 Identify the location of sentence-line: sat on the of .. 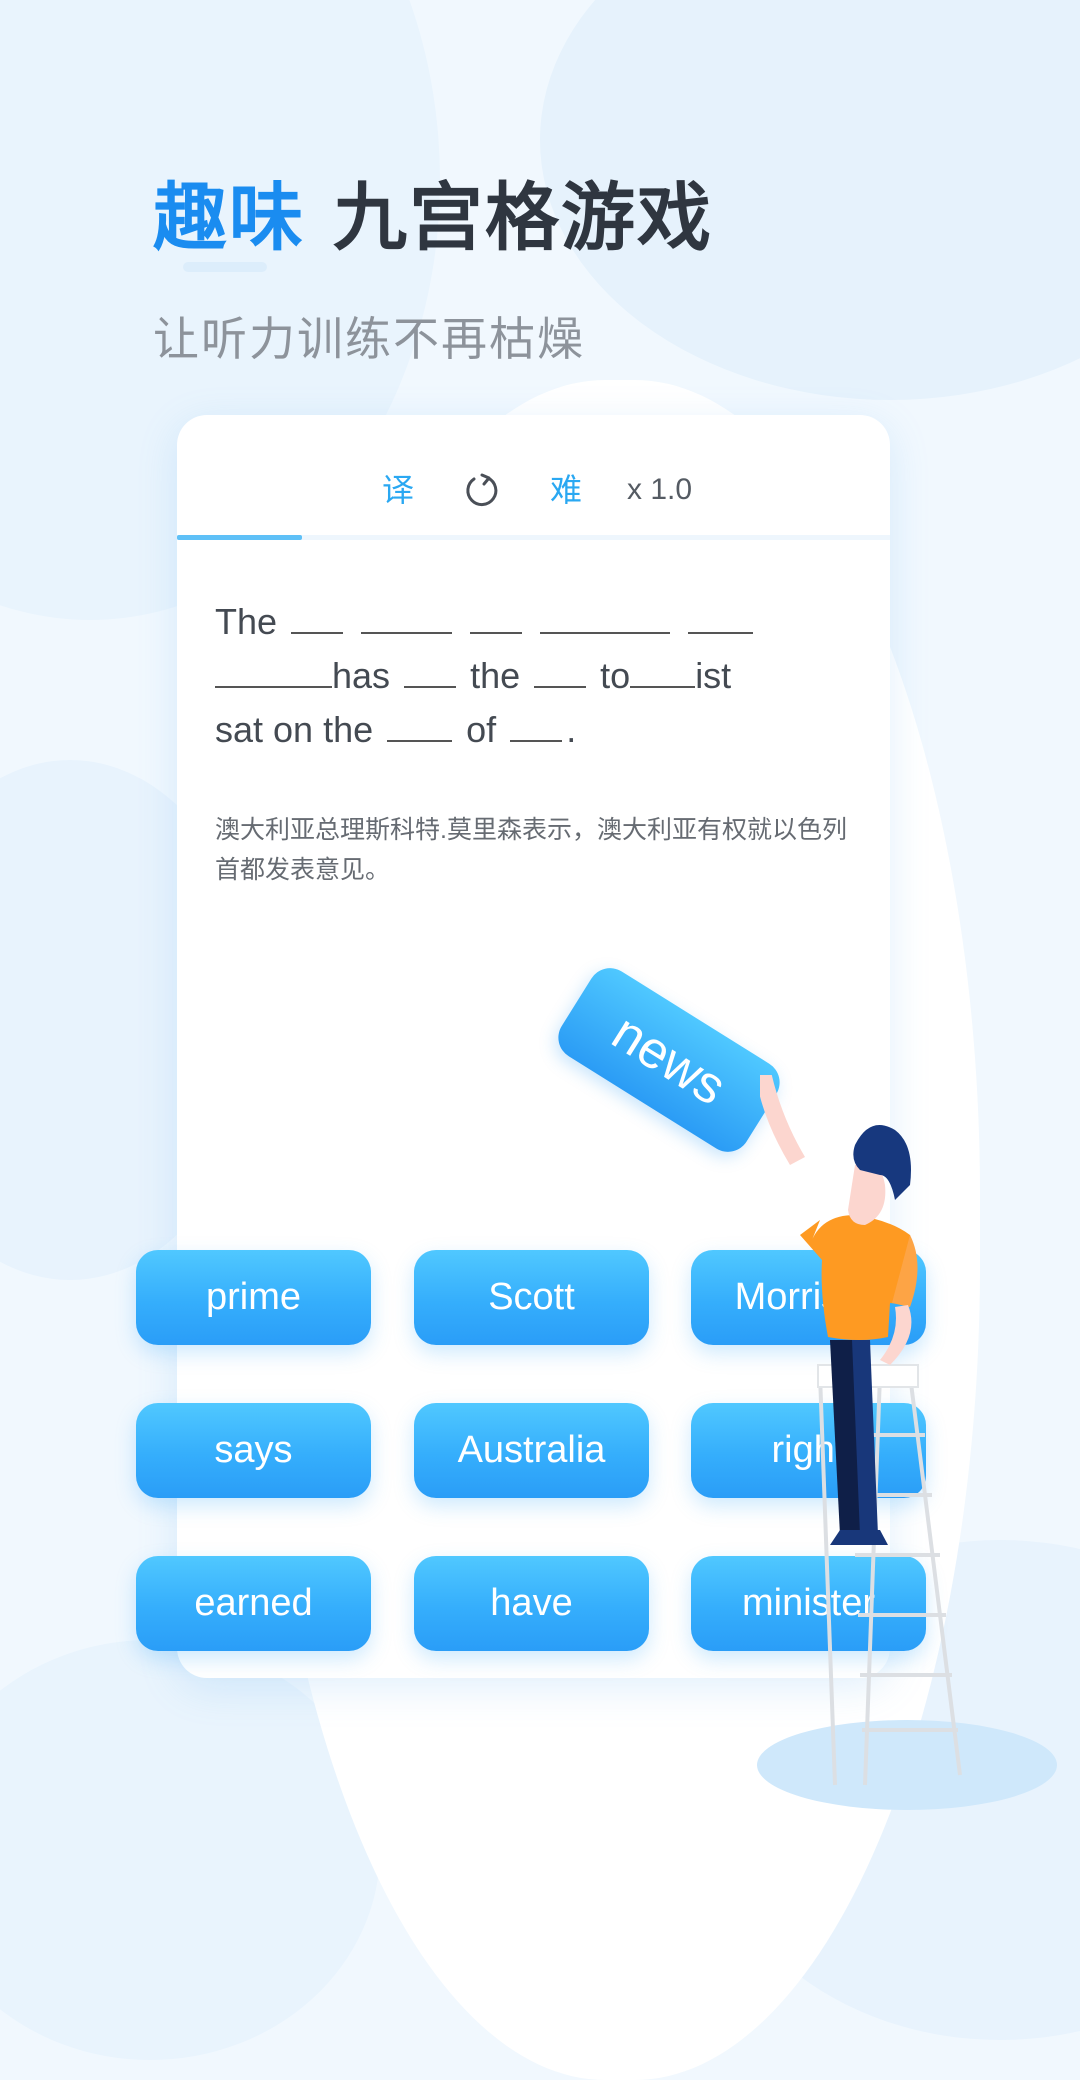
(540, 730).